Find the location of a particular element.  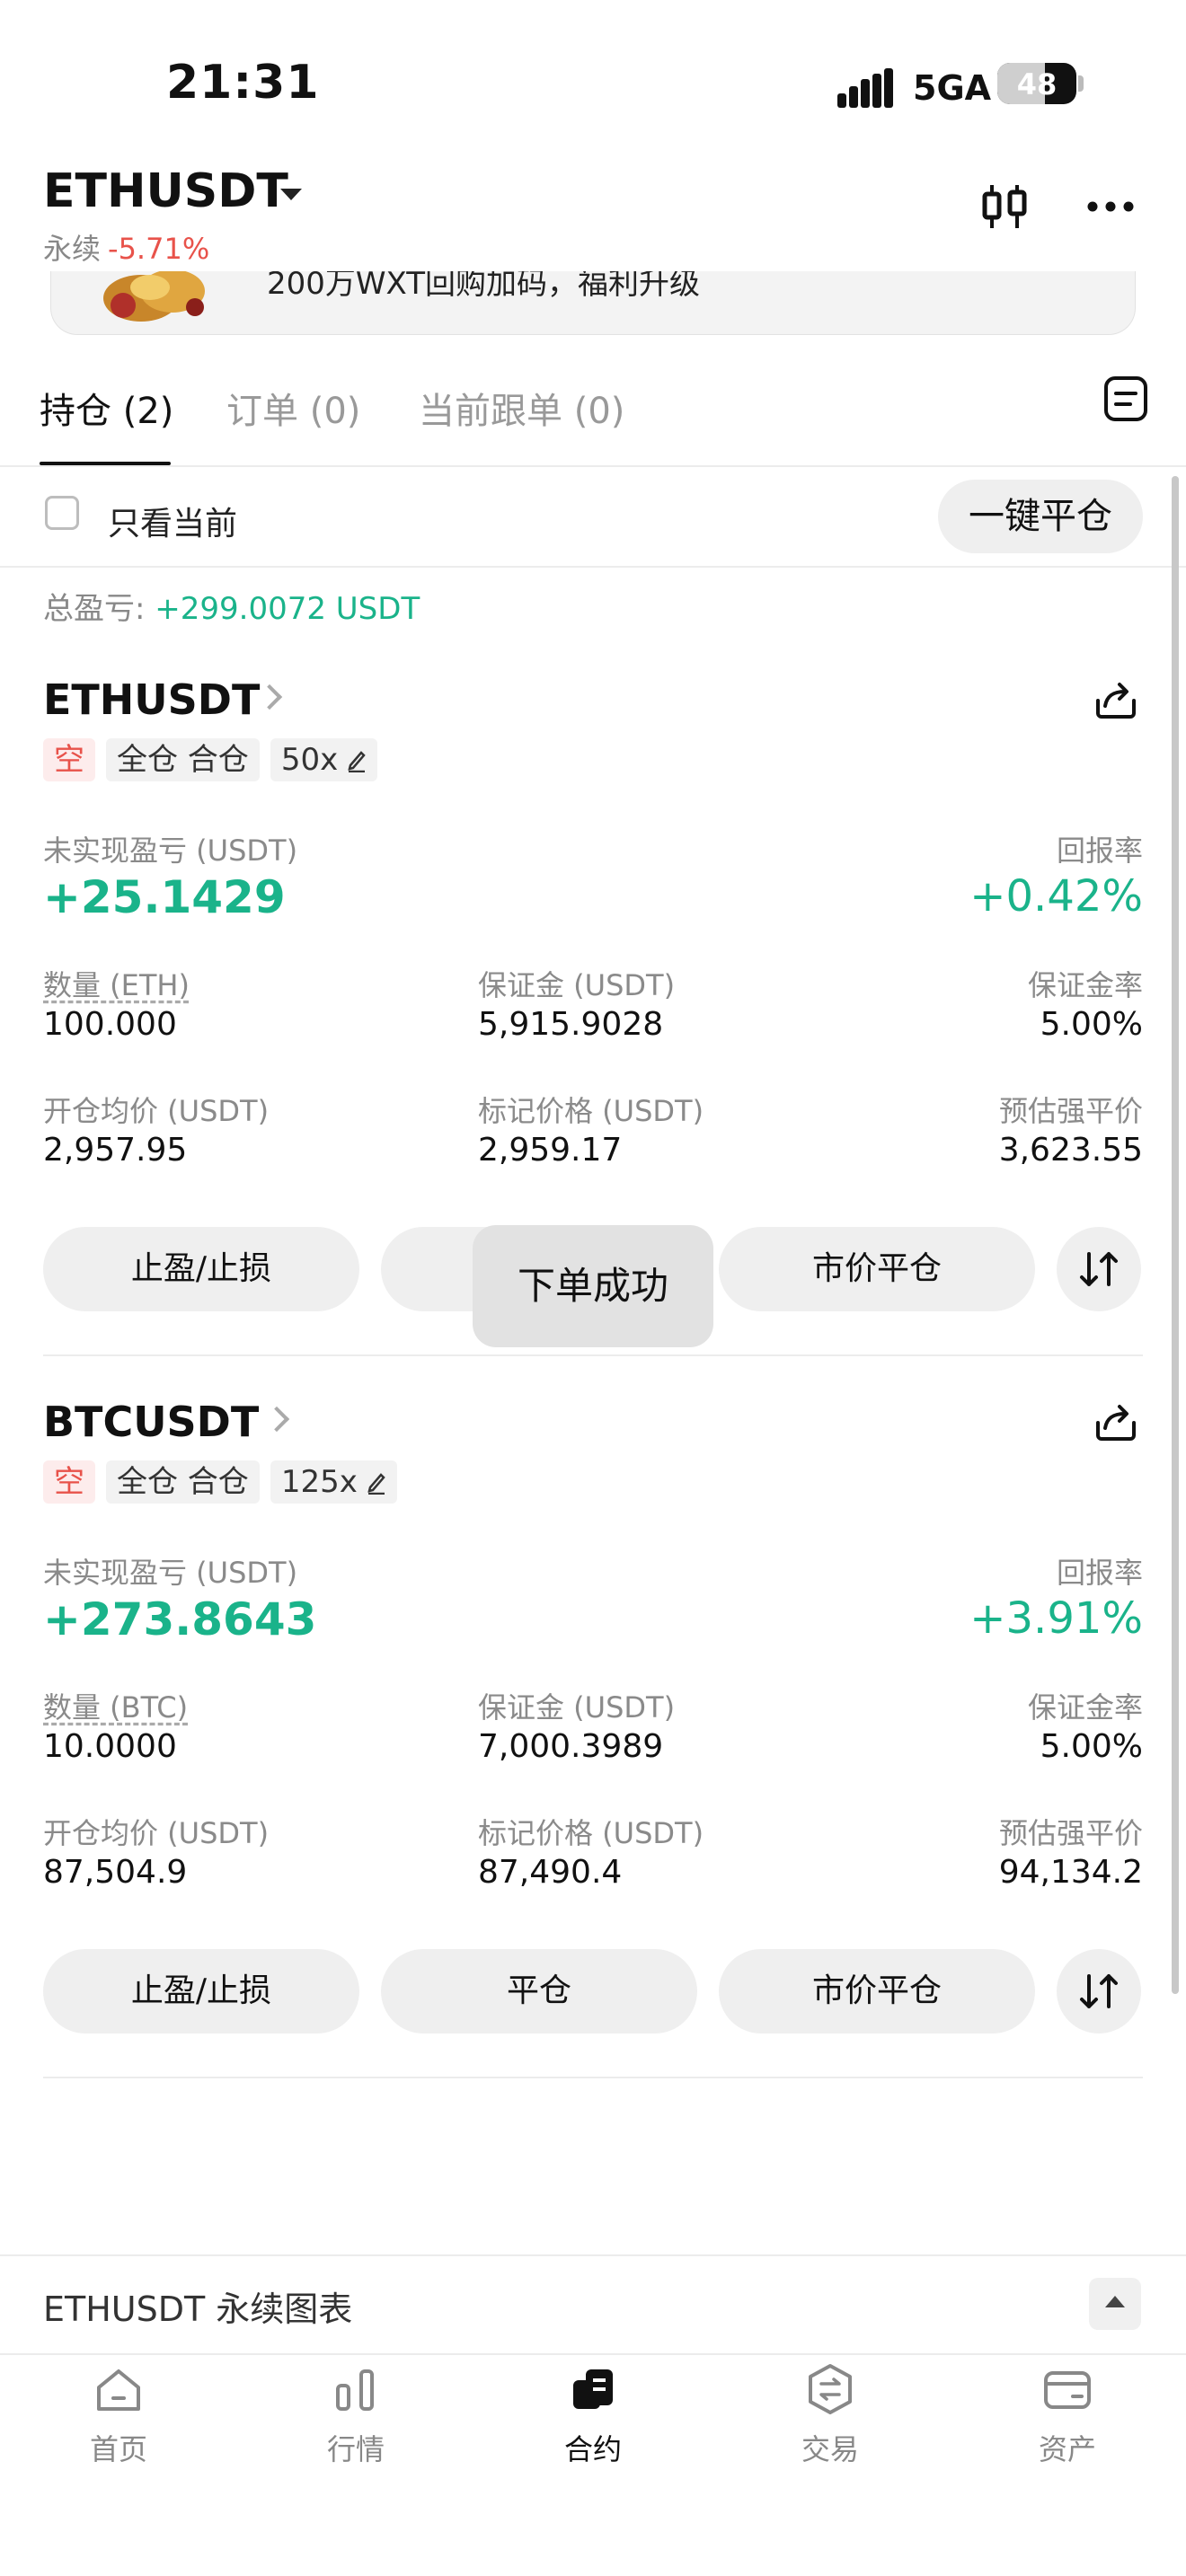

home-icon is located at coordinates (118, 2390).